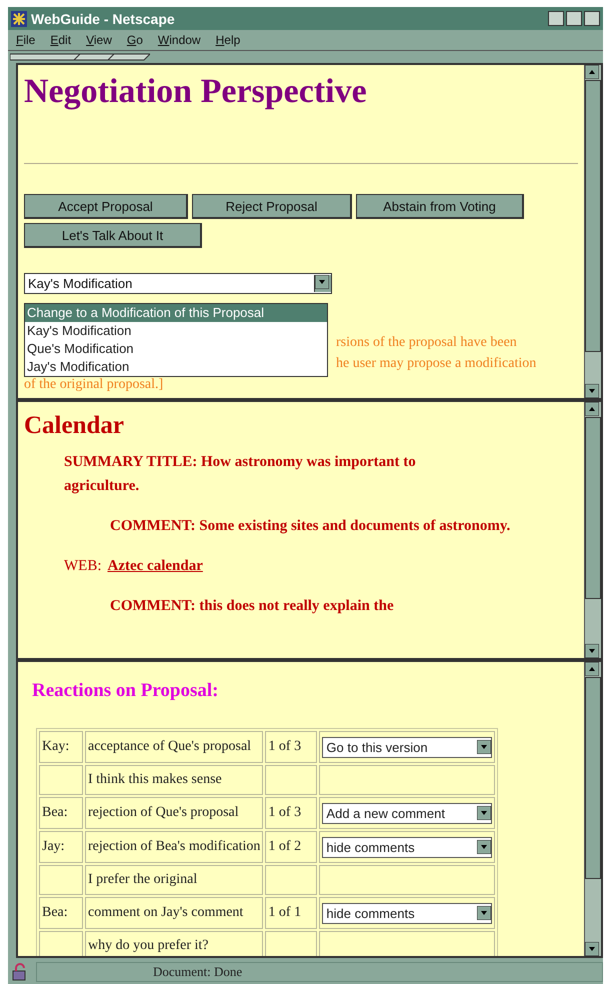 The height and width of the screenshot is (984, 605). I want to click on menu-item: Edit, so click(61, 40).